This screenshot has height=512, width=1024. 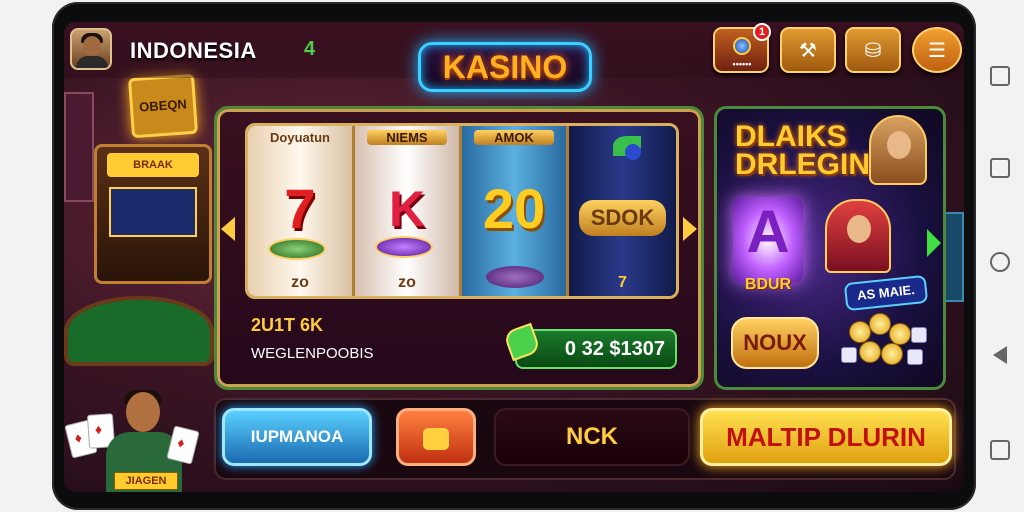 What do you see at coordinates (858, 236) in the screenshot?
I see `promo-dealer-icon` at bounding box center [858, 236].